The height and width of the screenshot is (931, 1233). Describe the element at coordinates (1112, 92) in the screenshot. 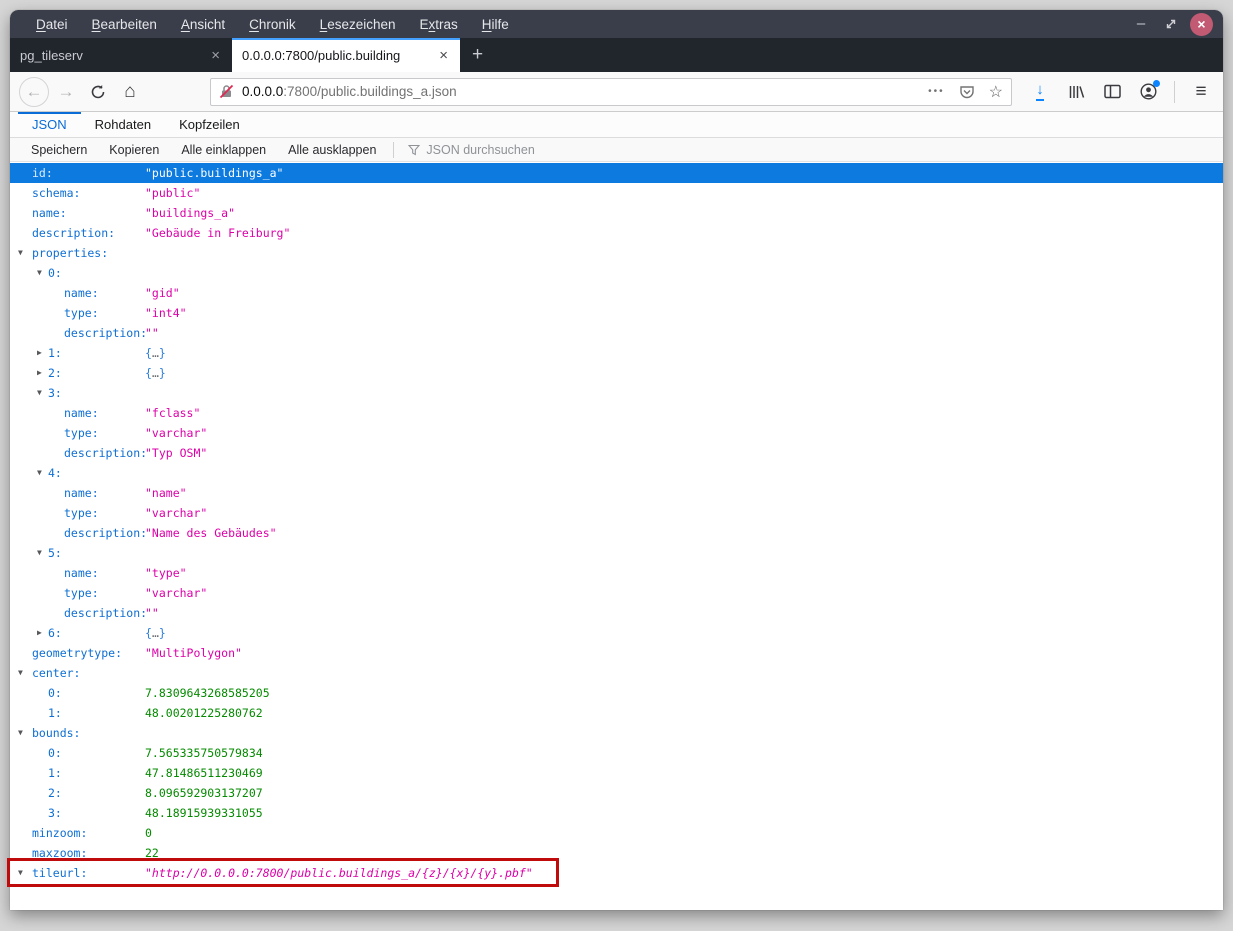

I see `sidebar-icon` at that location.